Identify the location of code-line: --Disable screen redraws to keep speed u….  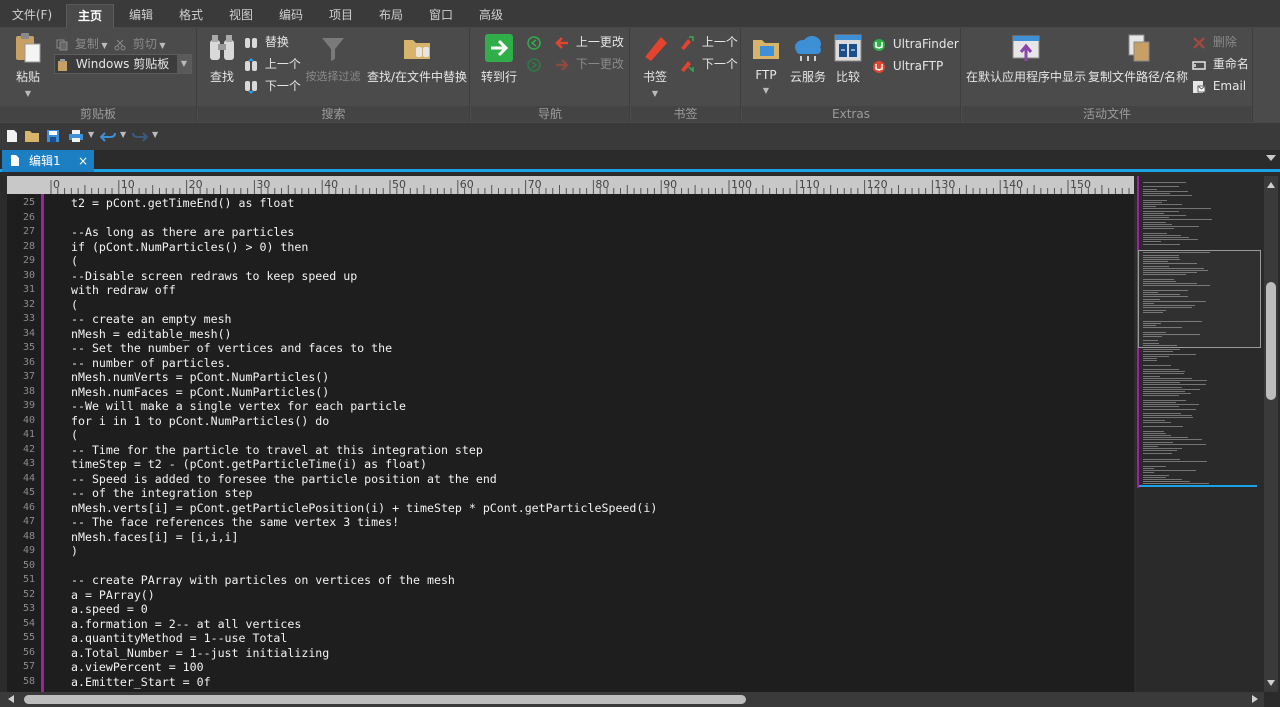
(214, 276).